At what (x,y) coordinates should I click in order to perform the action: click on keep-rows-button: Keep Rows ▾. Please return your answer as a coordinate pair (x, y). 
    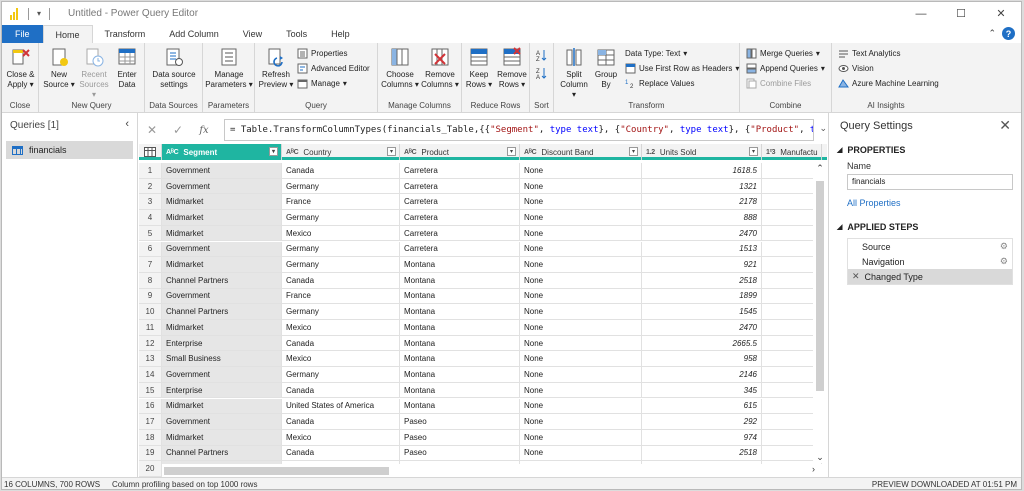
    Looking at the image, I should click on (479, 68).